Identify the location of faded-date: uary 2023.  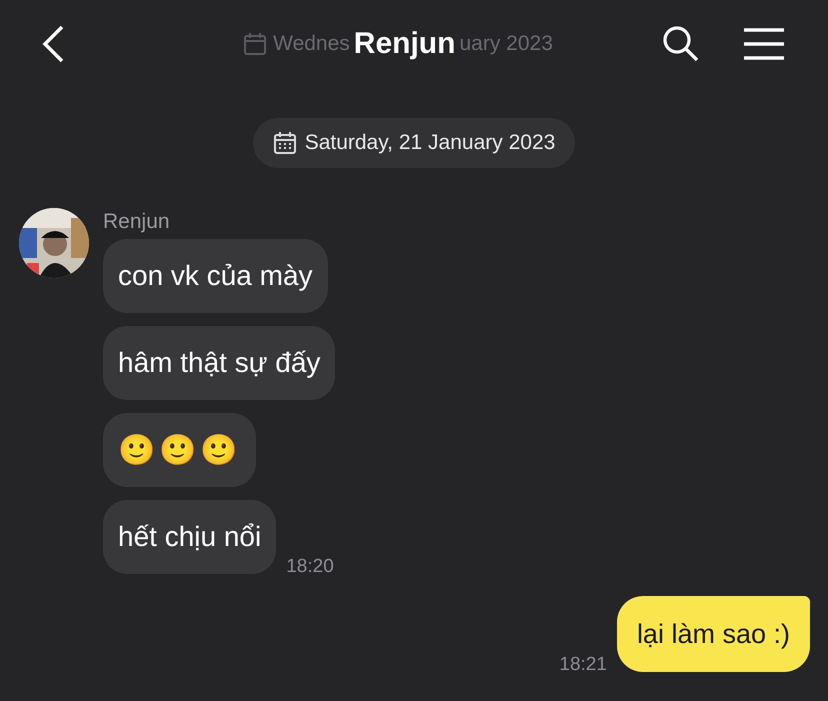
(506, 44).